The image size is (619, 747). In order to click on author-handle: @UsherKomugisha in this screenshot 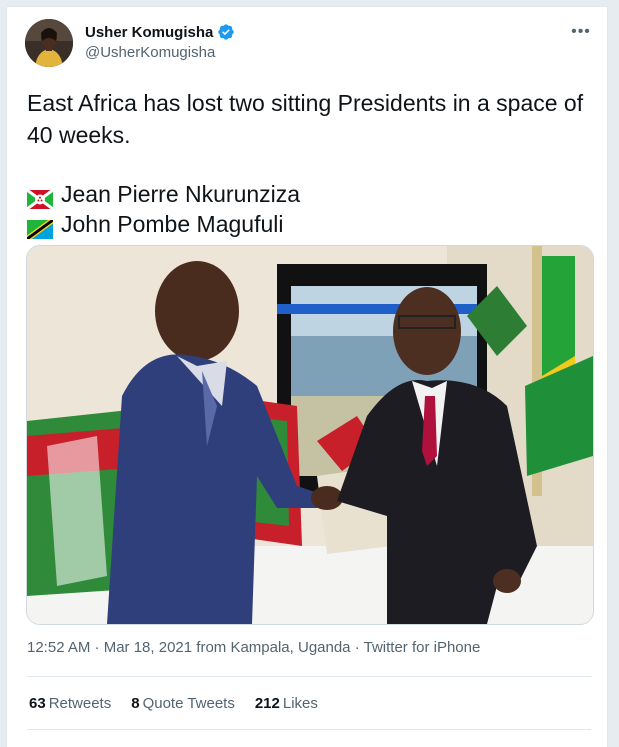, I will do `click(160, 52)`.